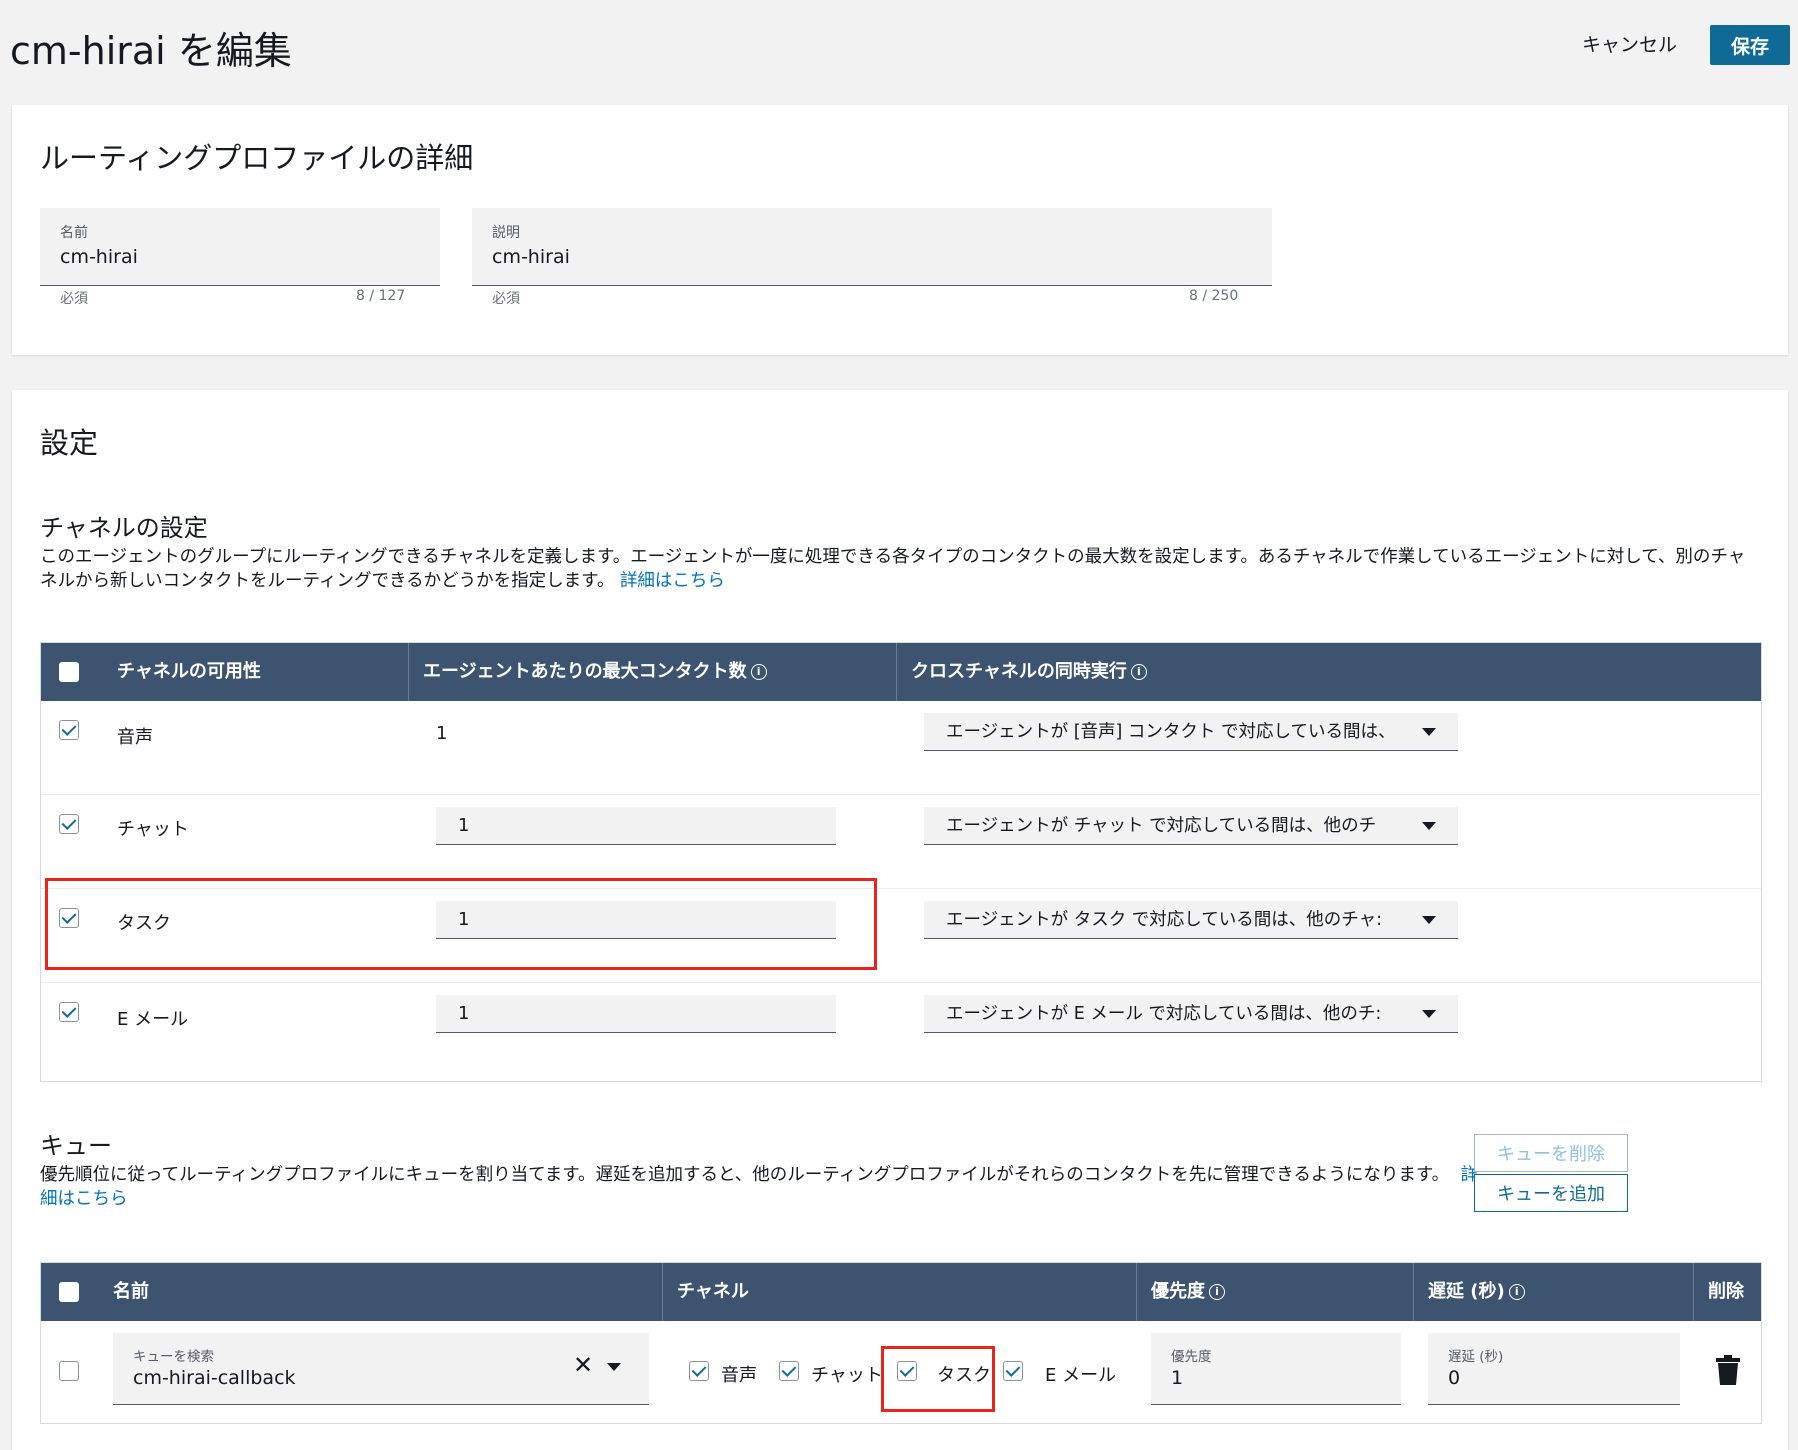 The height and width of the screenshot is (1450, 1798). What do you see at coordinates (531, 257) in the screenshot?
I see `description-value: cm-hirai` at bounding box center [531, 257].